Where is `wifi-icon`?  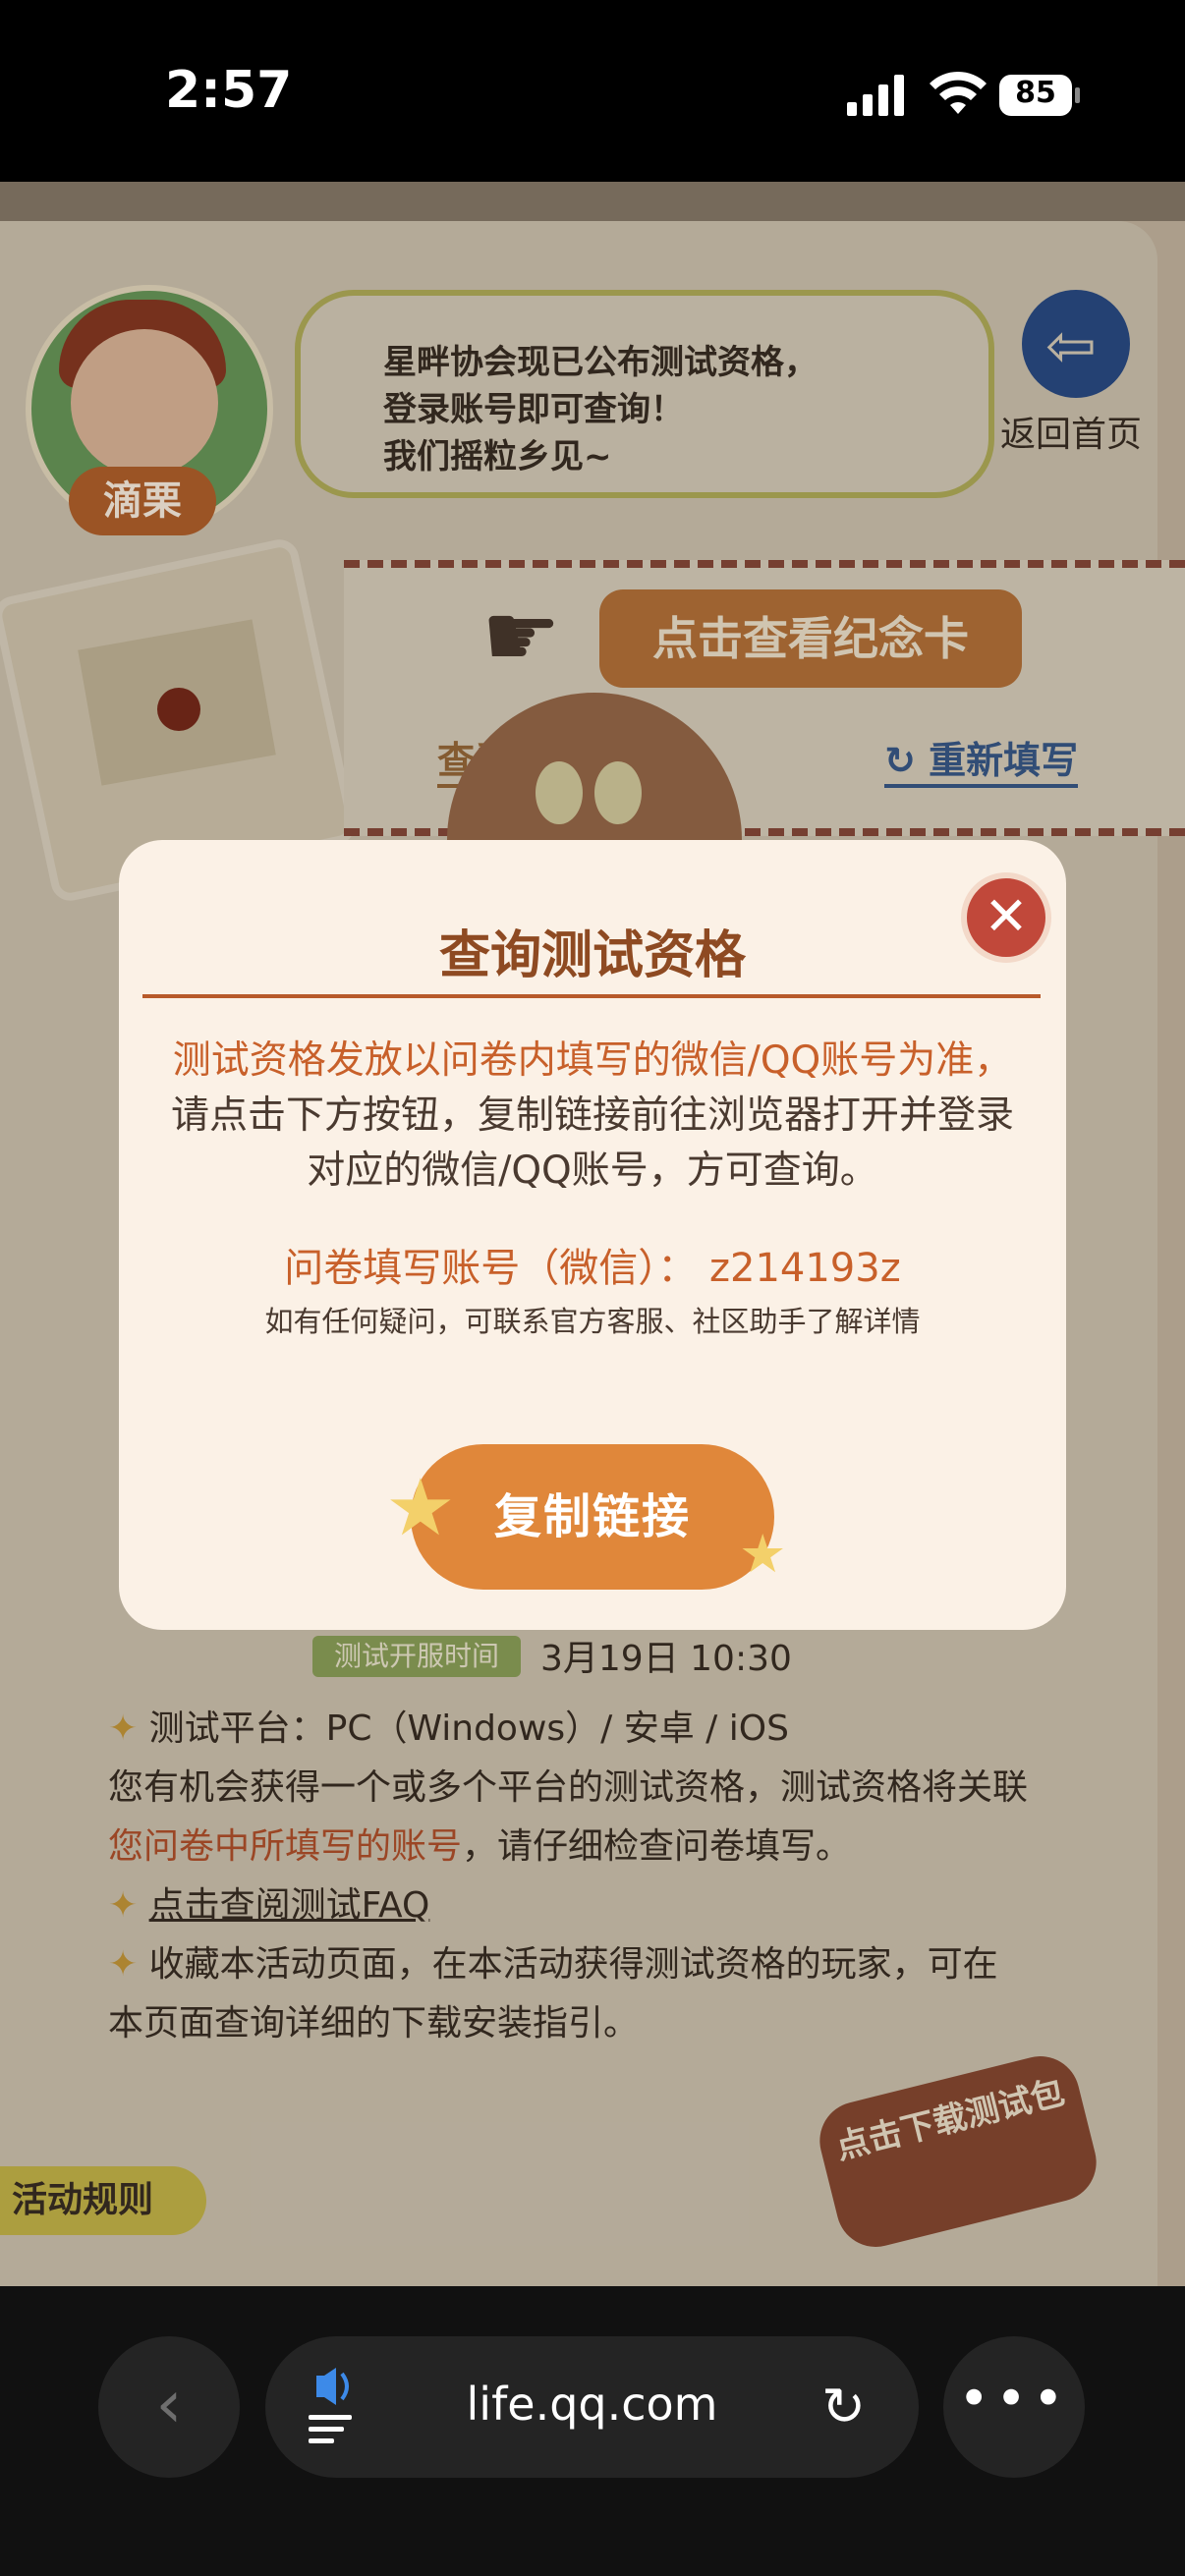
wifi-icon is located at coordinates (959, 92).